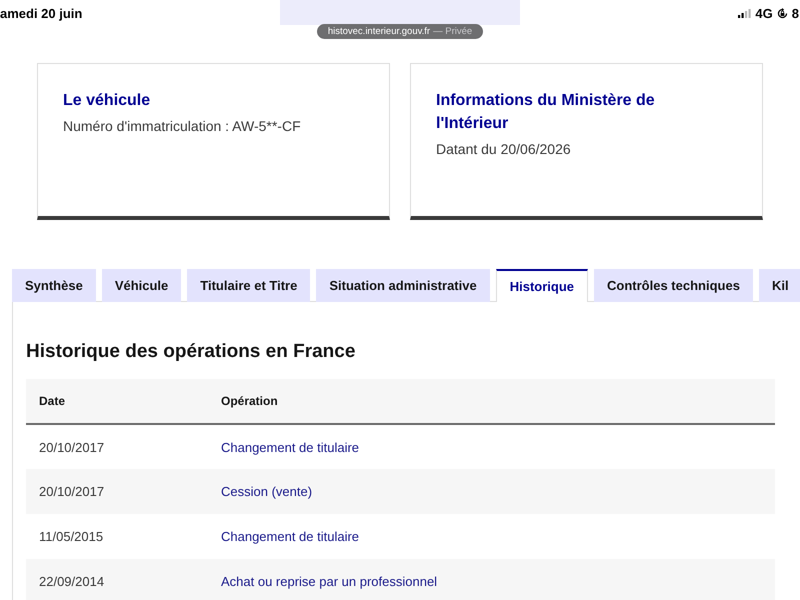  What do you see at coordinates (403, 285) in the screenshot?
I see `tab: Situation administrative` at bounding box center [403, 285].